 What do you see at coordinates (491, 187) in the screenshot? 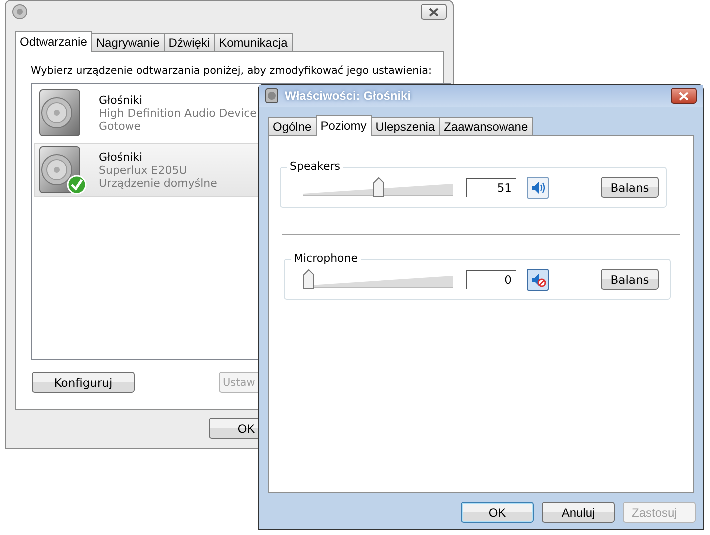
I see `volume-field: 51` at bounding box center [491, 187].